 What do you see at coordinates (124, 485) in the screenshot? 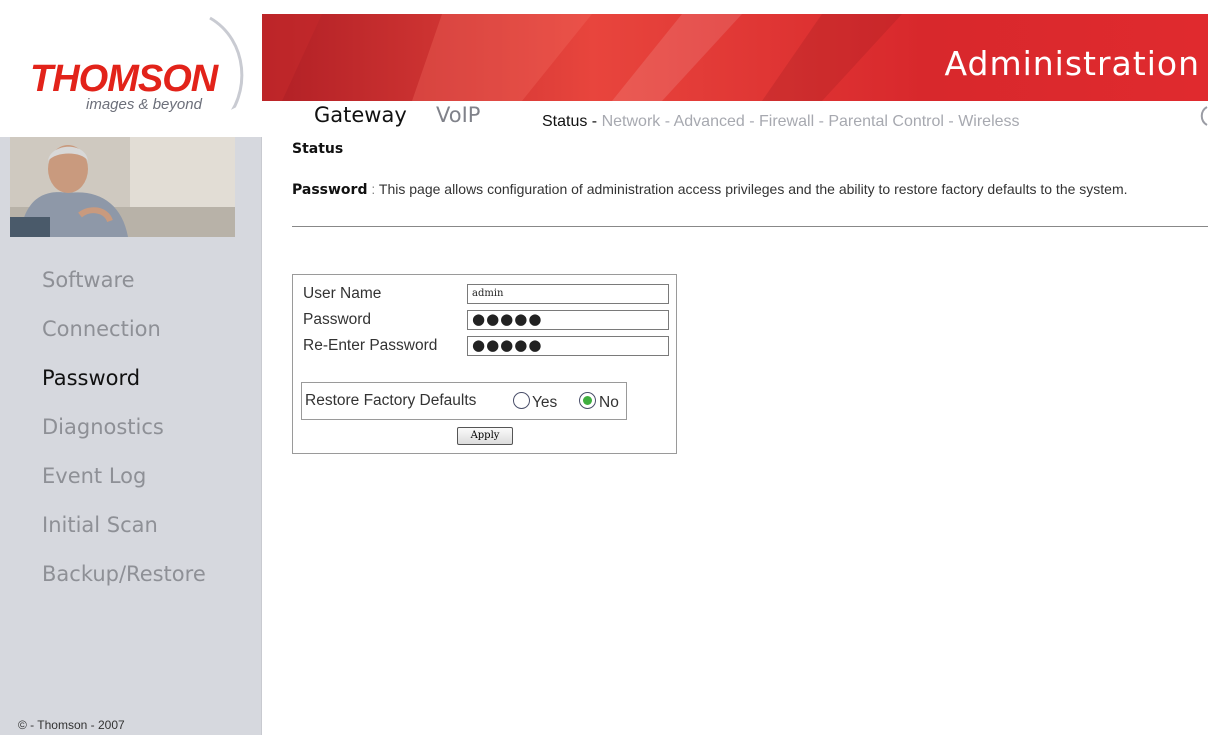
I see `sidebar-item-event-log: Event Log` at bounding box center [124, 485].